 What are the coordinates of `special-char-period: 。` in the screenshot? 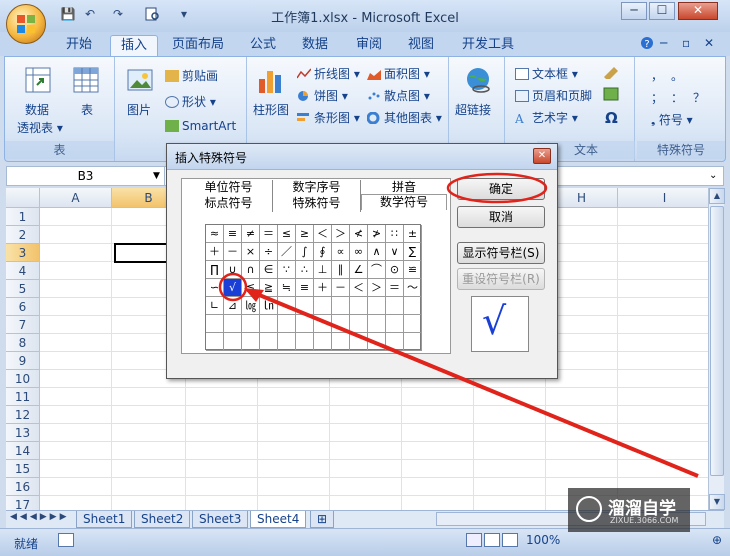 It's located at (677, 75).